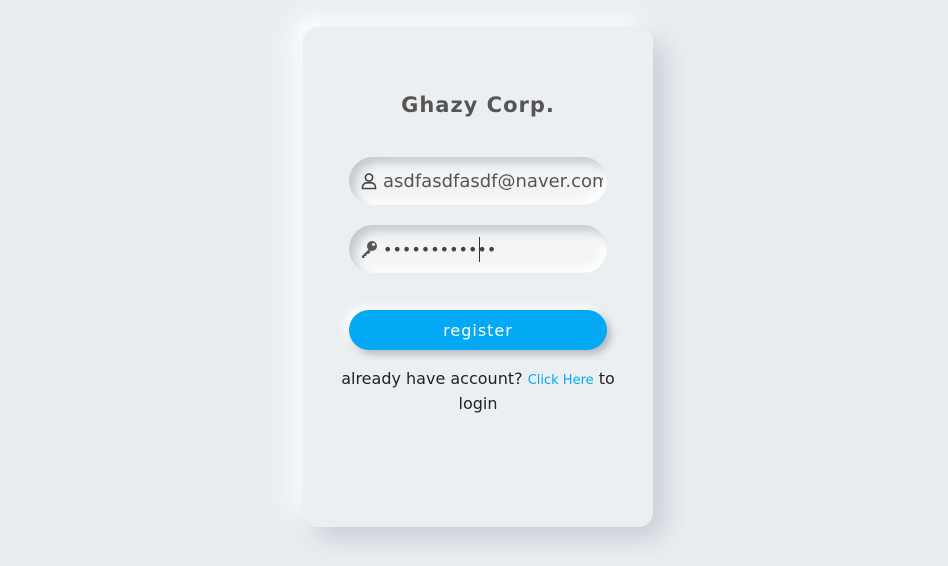 The image size is (948, 566). I want to click on register-button: register, so click(478, 330).